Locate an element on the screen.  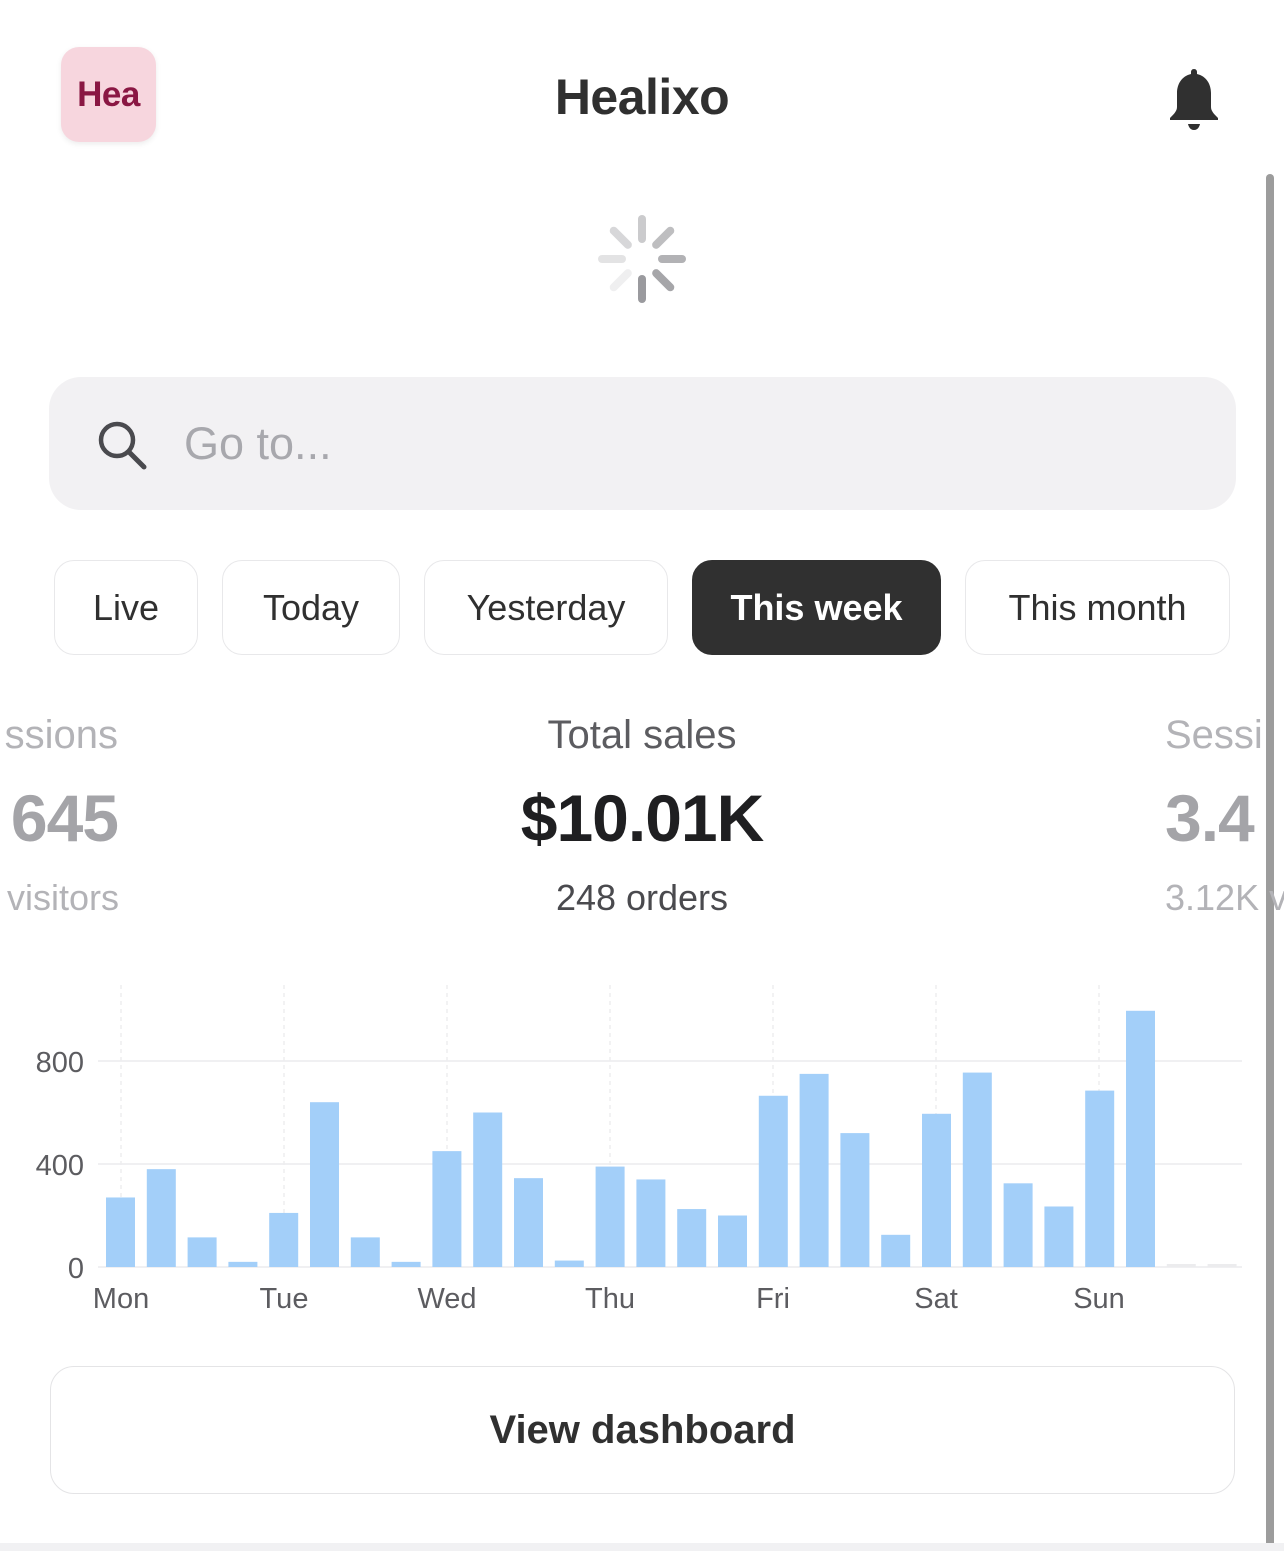
x-tick-label: Tue is located at coordinates (284, 1299).